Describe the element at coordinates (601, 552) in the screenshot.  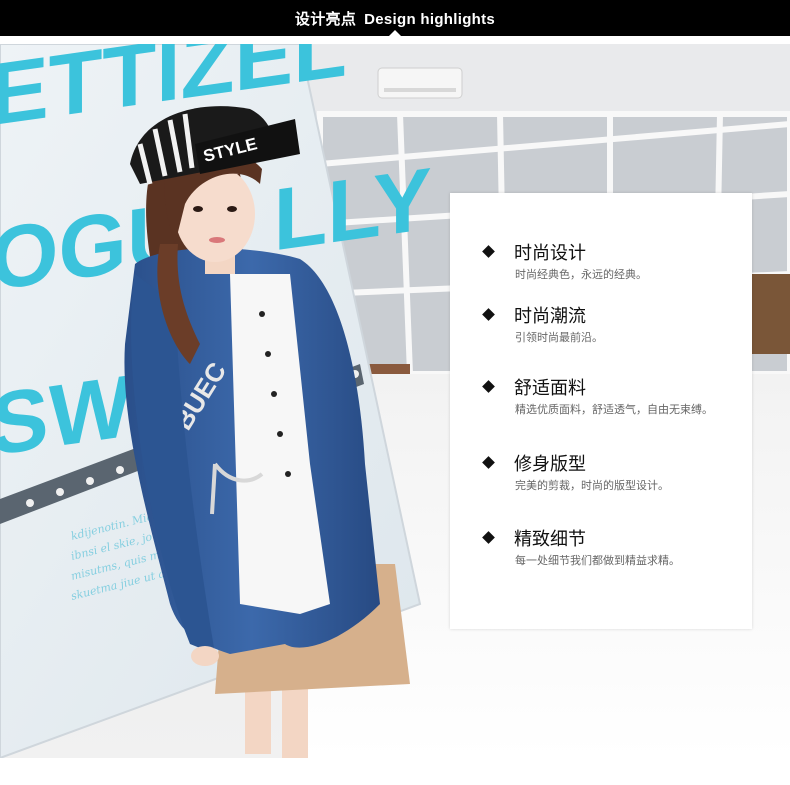
I see `feature-item: 精致细节 每一处细节我们都做到精益求精。` at that location.